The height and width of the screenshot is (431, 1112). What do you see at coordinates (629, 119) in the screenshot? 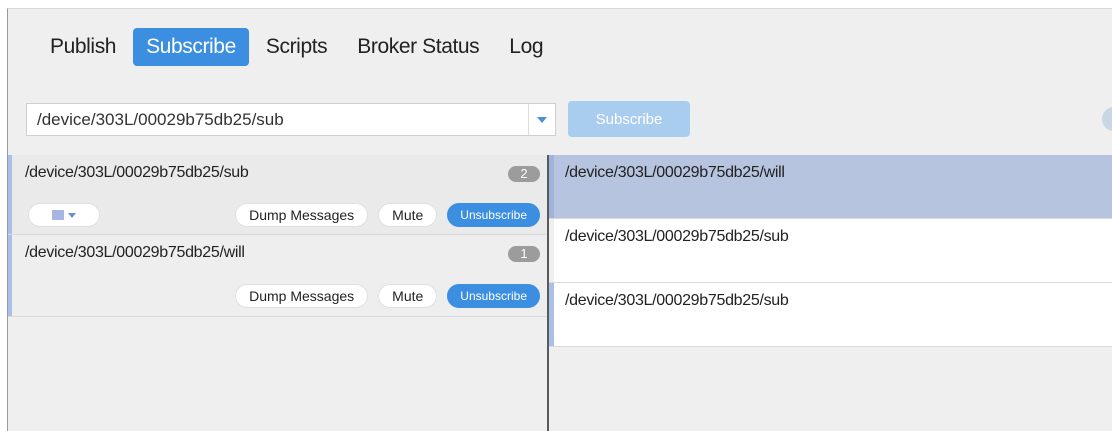
I see `subscribe-button: Subscribe` at bounding box center [629, 119].